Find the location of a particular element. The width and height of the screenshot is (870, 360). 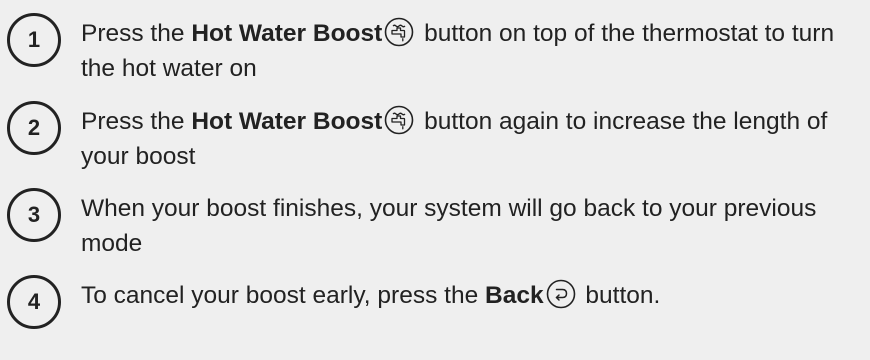

step-number: 1 is located at coordinates (34, 39).